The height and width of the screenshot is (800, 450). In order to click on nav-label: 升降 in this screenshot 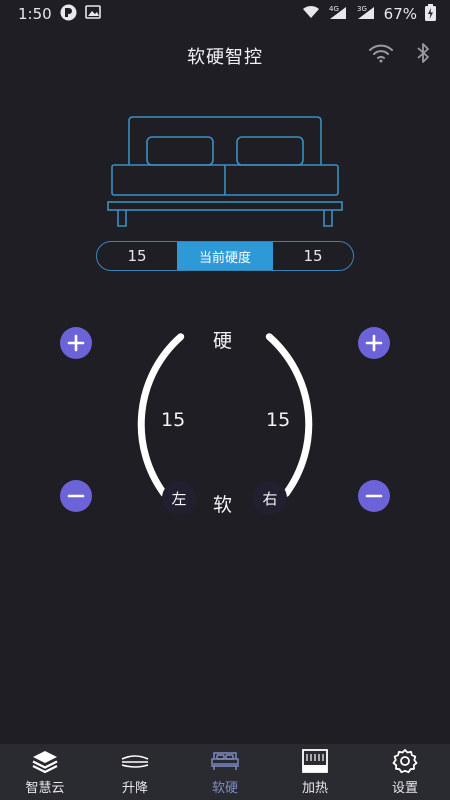, I will do `click(134, 788)`.